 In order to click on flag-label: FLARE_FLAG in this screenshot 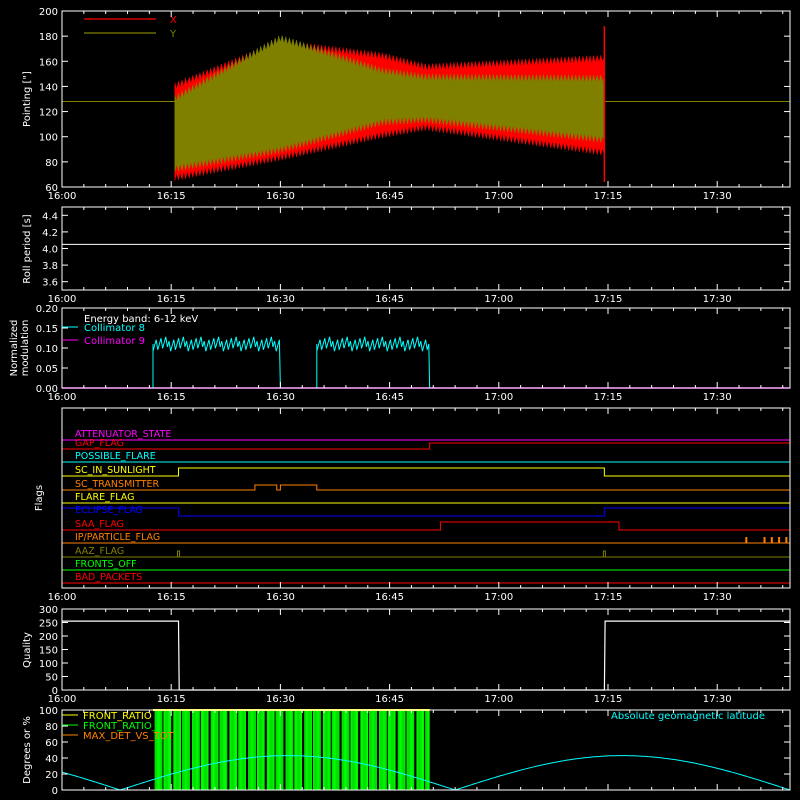, I will do `click(105, 497)`.